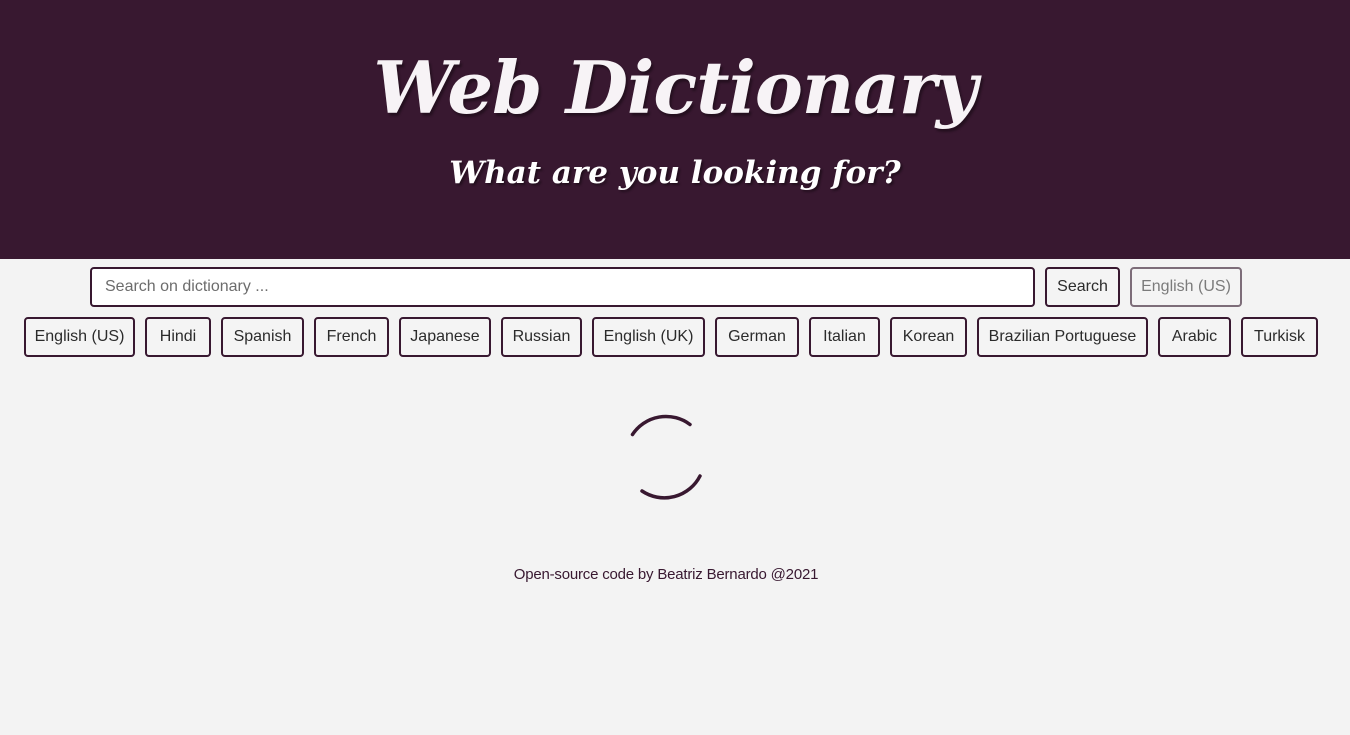 The image size is (1350, 735). Describe the element at coordinates (351, 337) in the screenshot. I see `language-button-french: French` at that location.